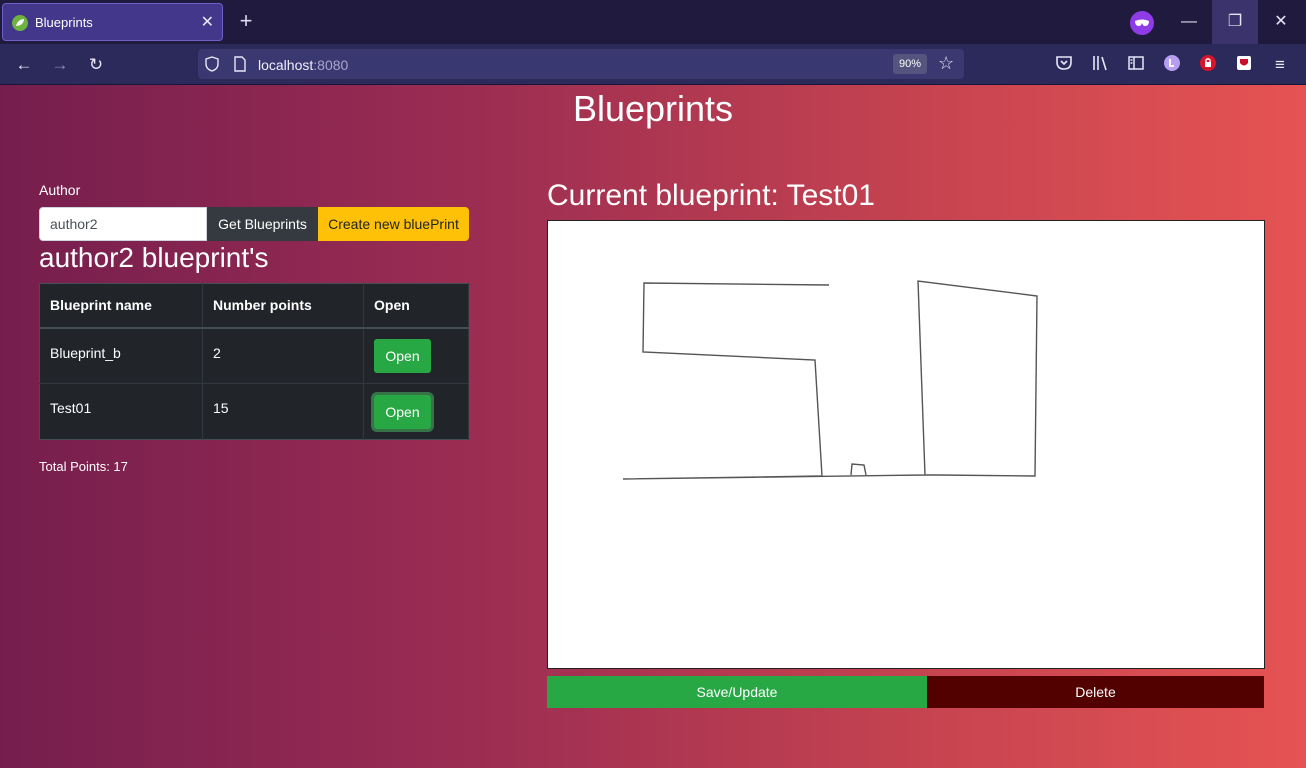 Image resolution: width=1306 pixels, height=768 pixels. I want to click on extension-icon, so click(1244, 65).